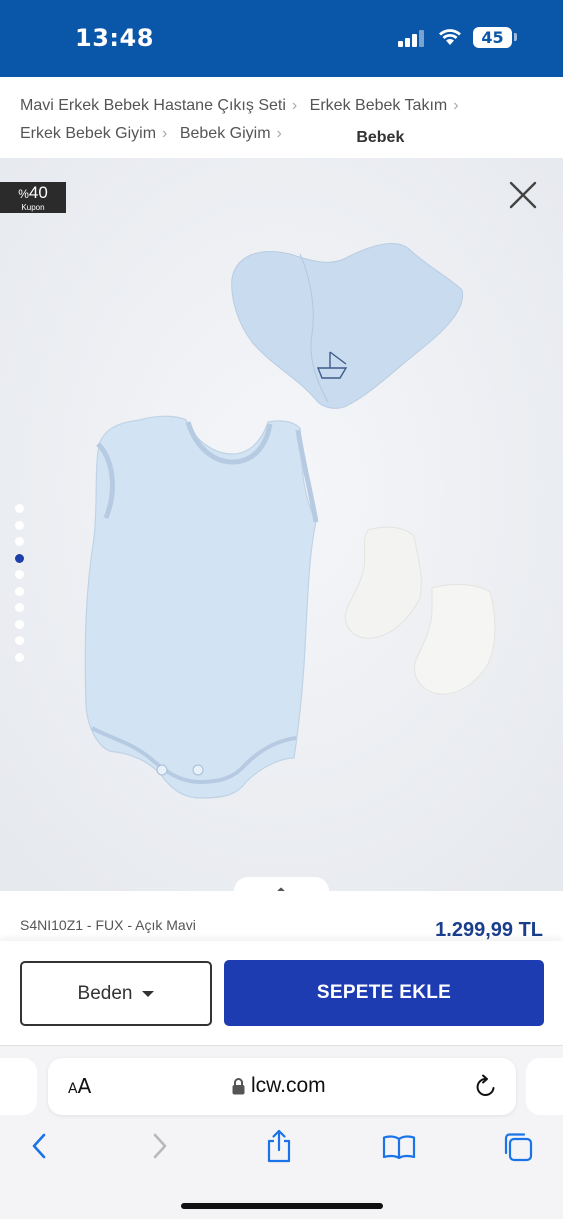 This screenshot has width=563, height=1219. Describe the element at coordinates (281, 38) in the screenshot. I see `status-bar: 13:48 45` at that location.